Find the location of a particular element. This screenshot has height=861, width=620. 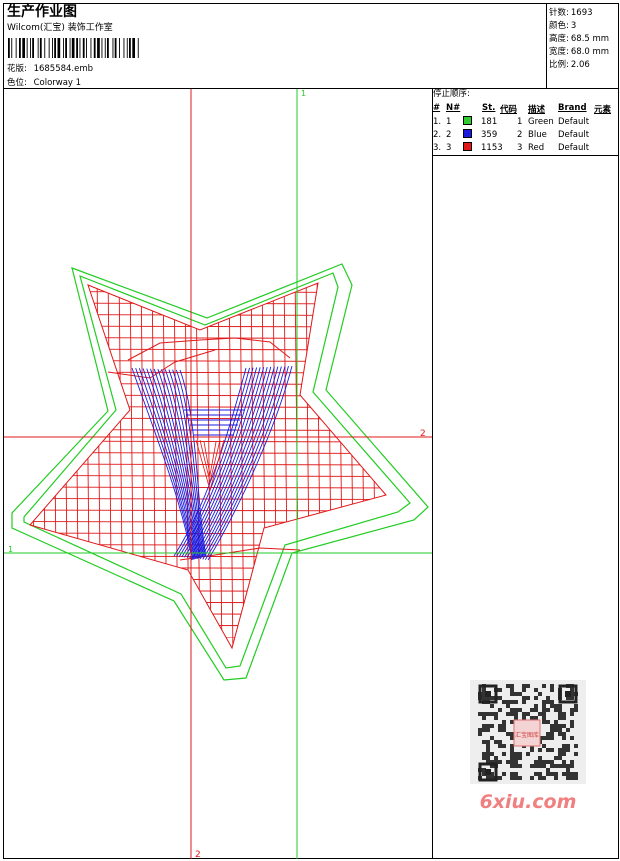

marker-green-v: 1 is located at coordinates (303, 93).